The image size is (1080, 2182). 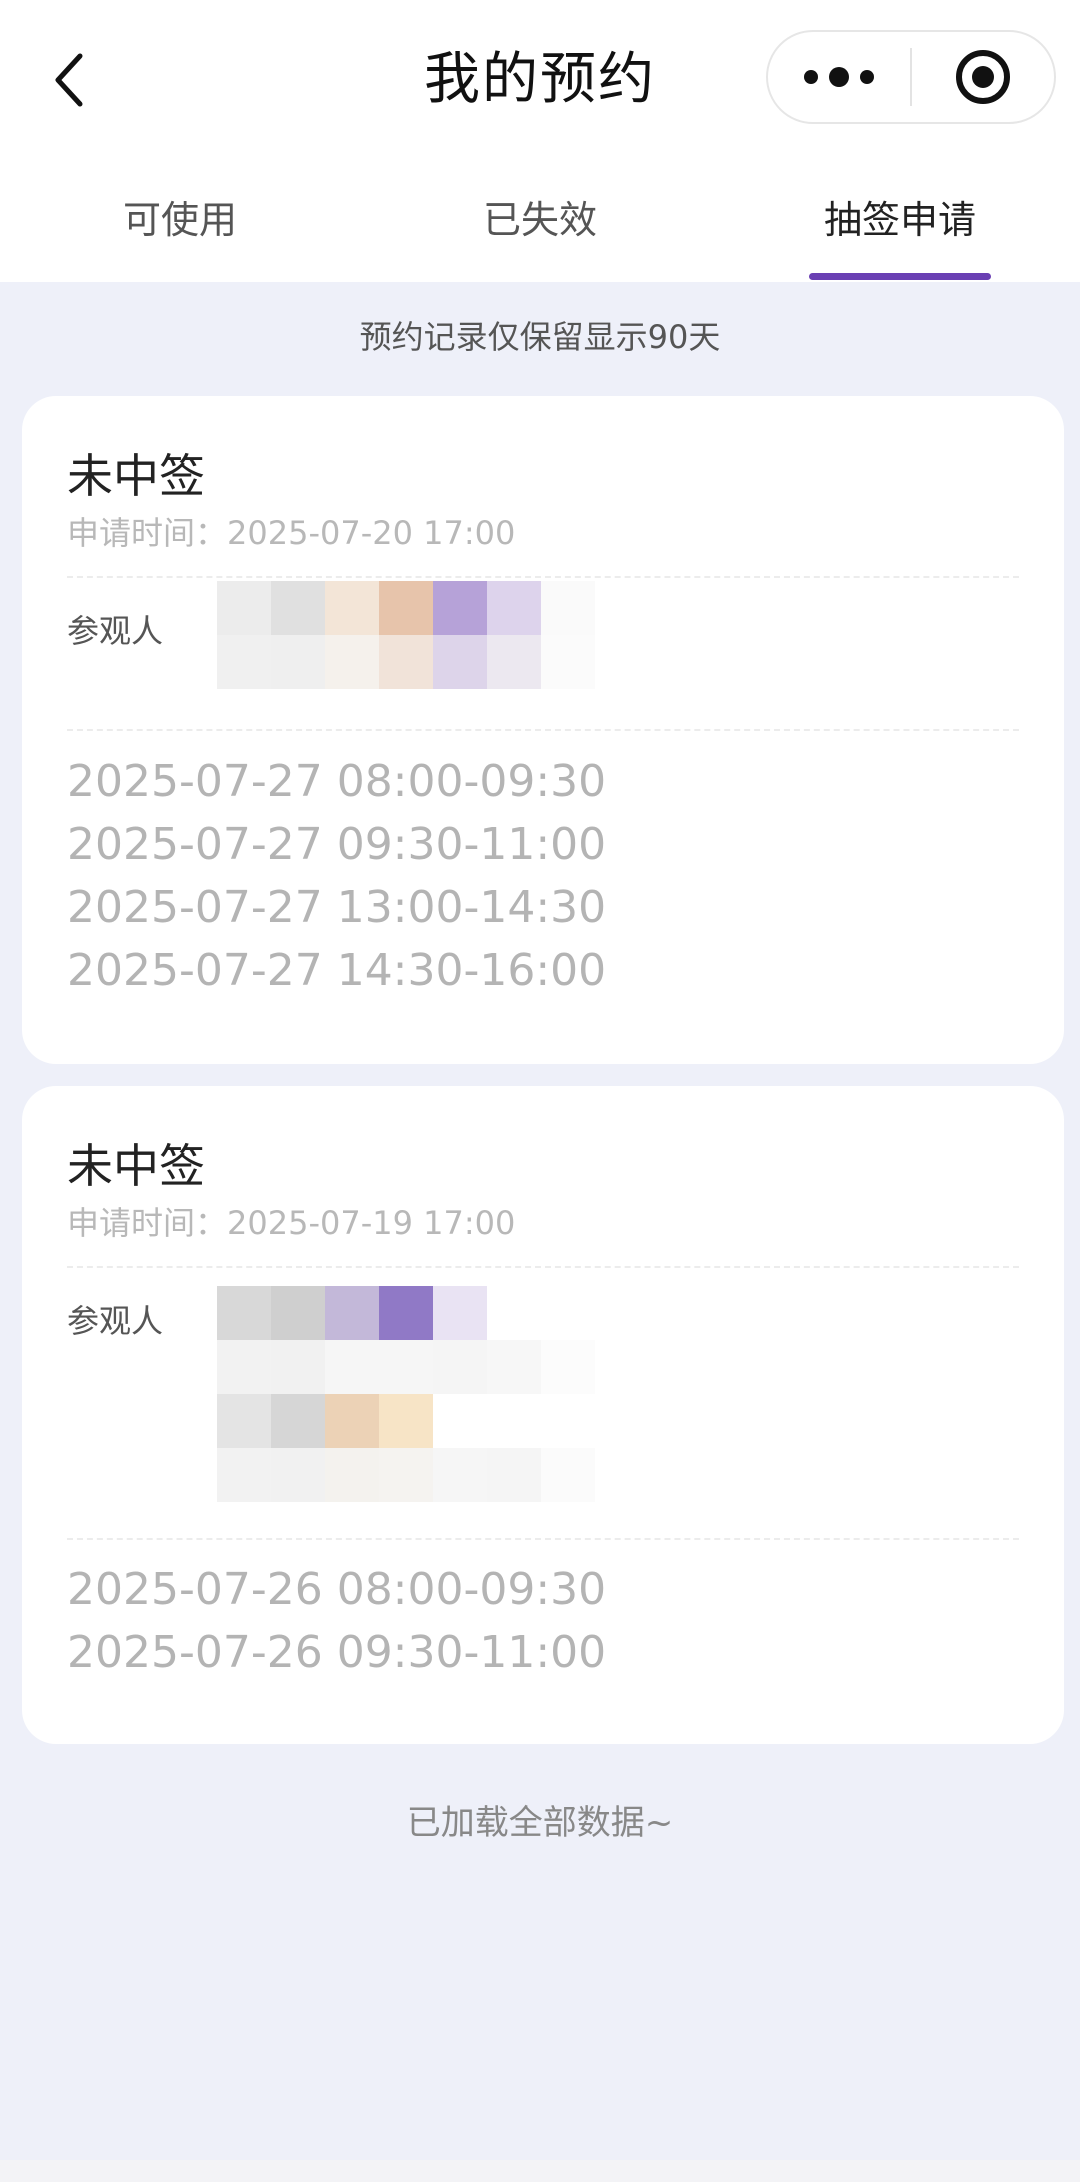 What do you see at coordinates (337, 844) in the screenshot?
I see `time-slot: 2025-07-27 09:30-11:00` at bounding box center [337, 844].